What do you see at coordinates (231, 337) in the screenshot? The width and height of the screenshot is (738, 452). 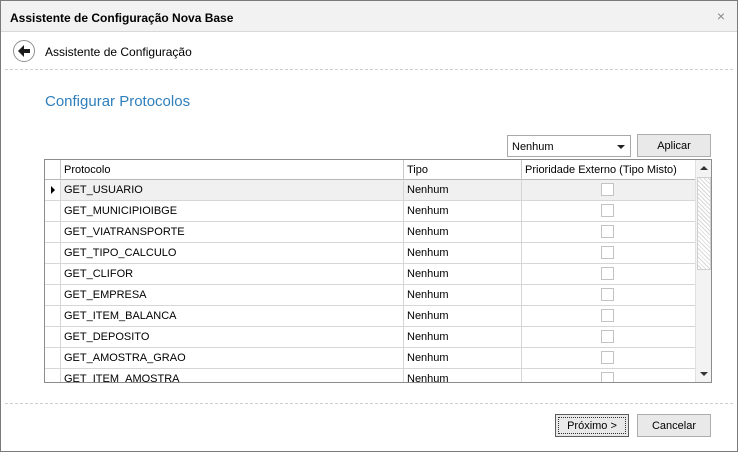 I see `cell-protocolo: GET_DEPOSITO` at bounding box center [231, 337].